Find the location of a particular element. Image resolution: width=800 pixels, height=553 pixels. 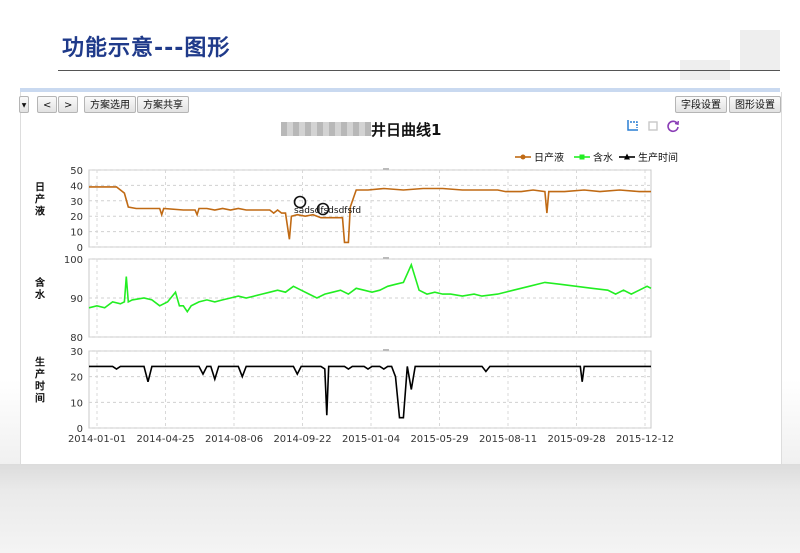

x-tick-label: 2014-08-06 is located at coordinates (234, 439).